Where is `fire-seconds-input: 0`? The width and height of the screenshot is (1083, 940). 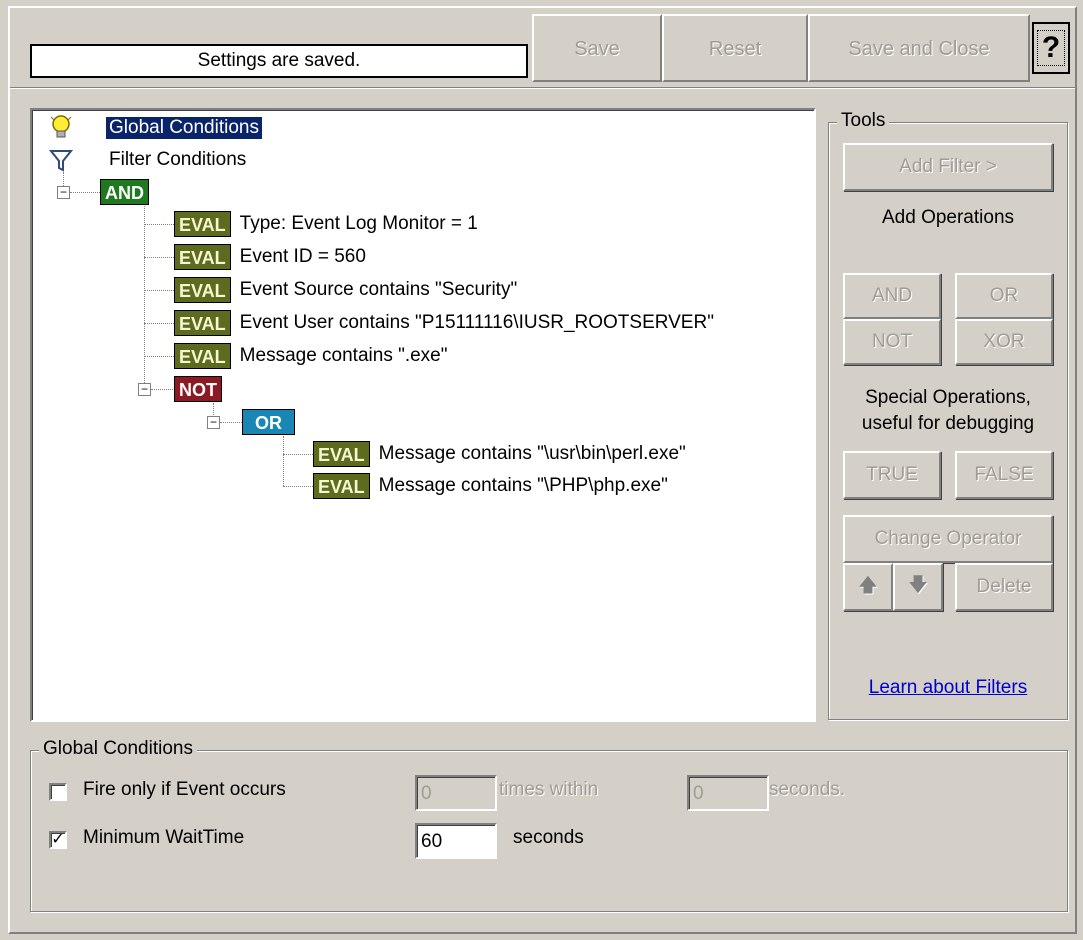 fire-seconds-input: 0 is located at coordinates (728, 793).